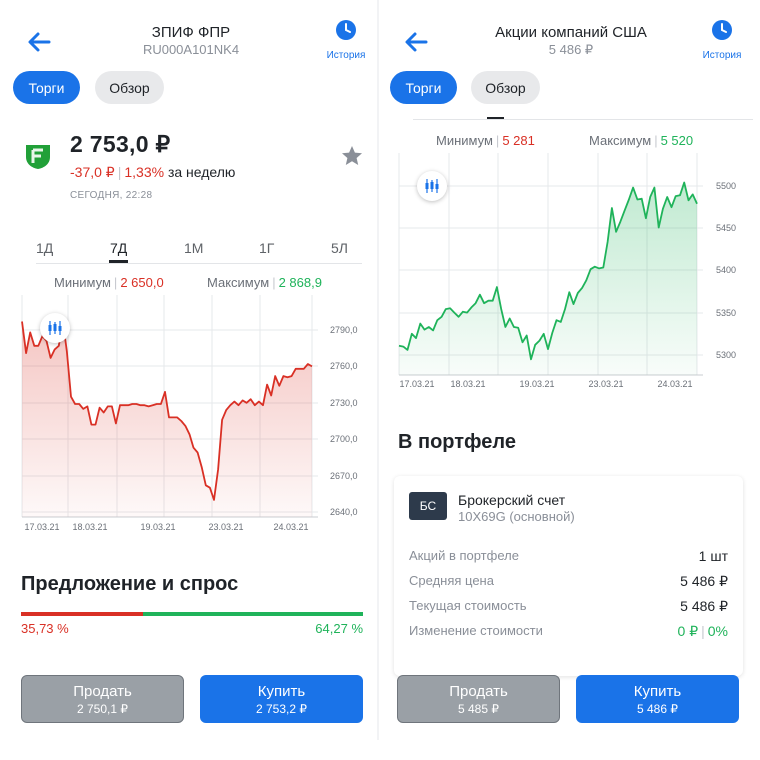 The height and width of the screenshot is (760, 760). I want to click on max-label: Максимум, so click(238, 282).